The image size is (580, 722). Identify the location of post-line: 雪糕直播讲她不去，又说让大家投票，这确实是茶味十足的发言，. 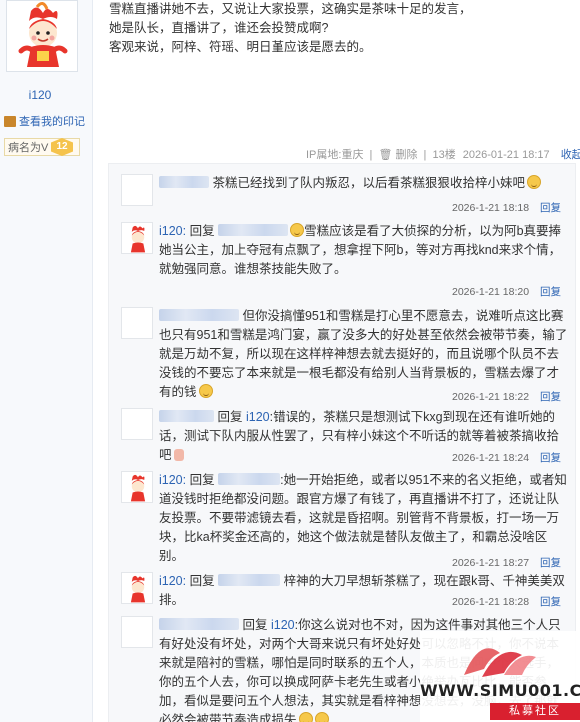
(290, 9).